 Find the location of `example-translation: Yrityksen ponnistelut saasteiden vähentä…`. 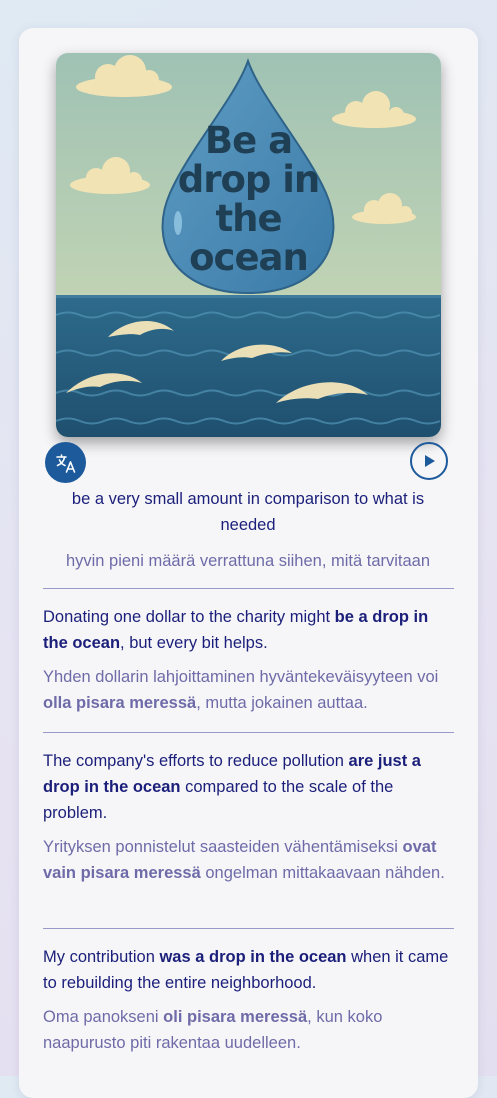

example-translation: Yrityksen ponnistelut saasteiden vähentä… is located at coordinates (244, 860).